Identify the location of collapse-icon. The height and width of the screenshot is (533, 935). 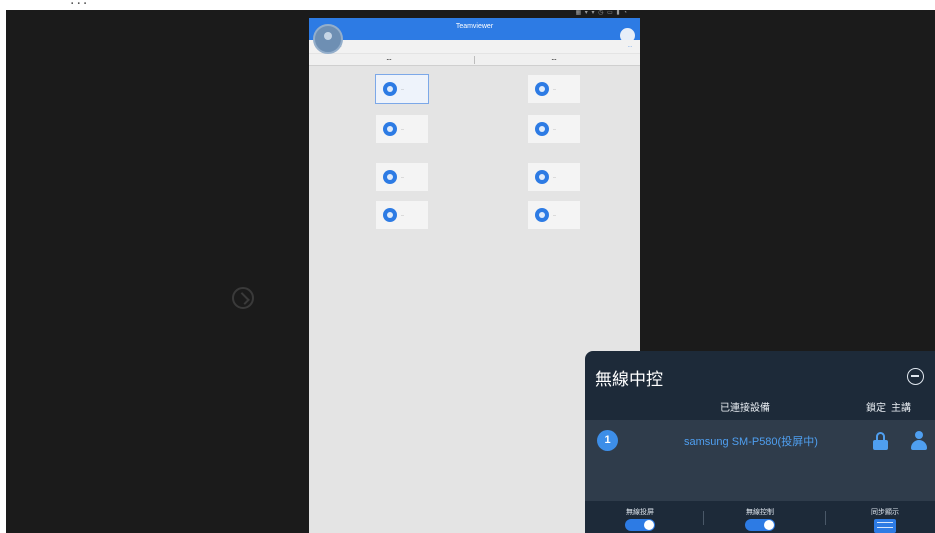
(915, 376).